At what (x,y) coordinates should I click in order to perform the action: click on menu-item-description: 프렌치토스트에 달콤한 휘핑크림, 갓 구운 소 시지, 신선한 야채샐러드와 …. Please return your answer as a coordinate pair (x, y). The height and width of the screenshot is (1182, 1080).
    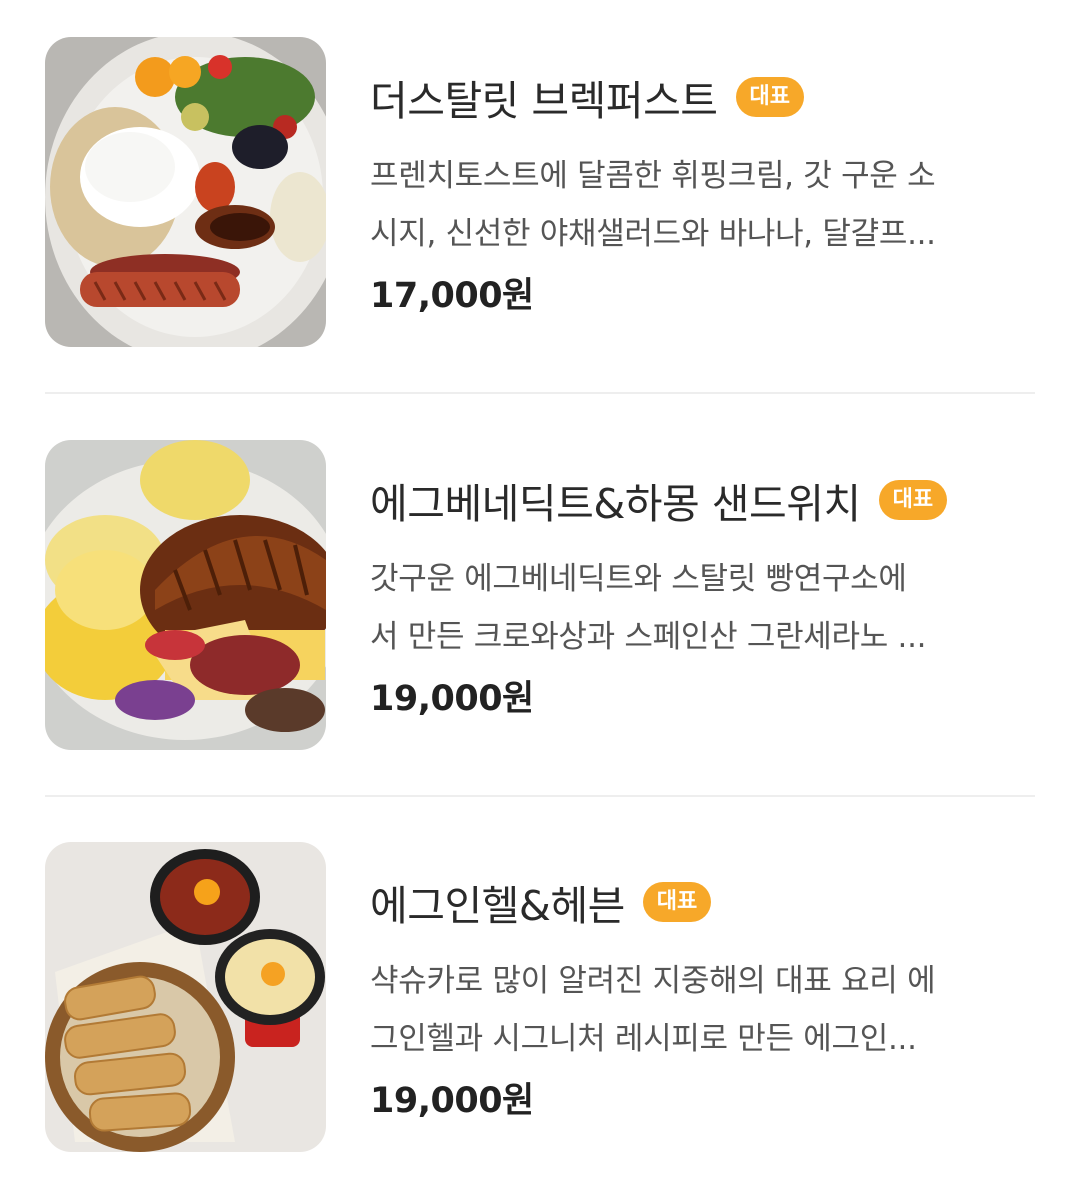
    Looking at the image, I should click on (702, 205).